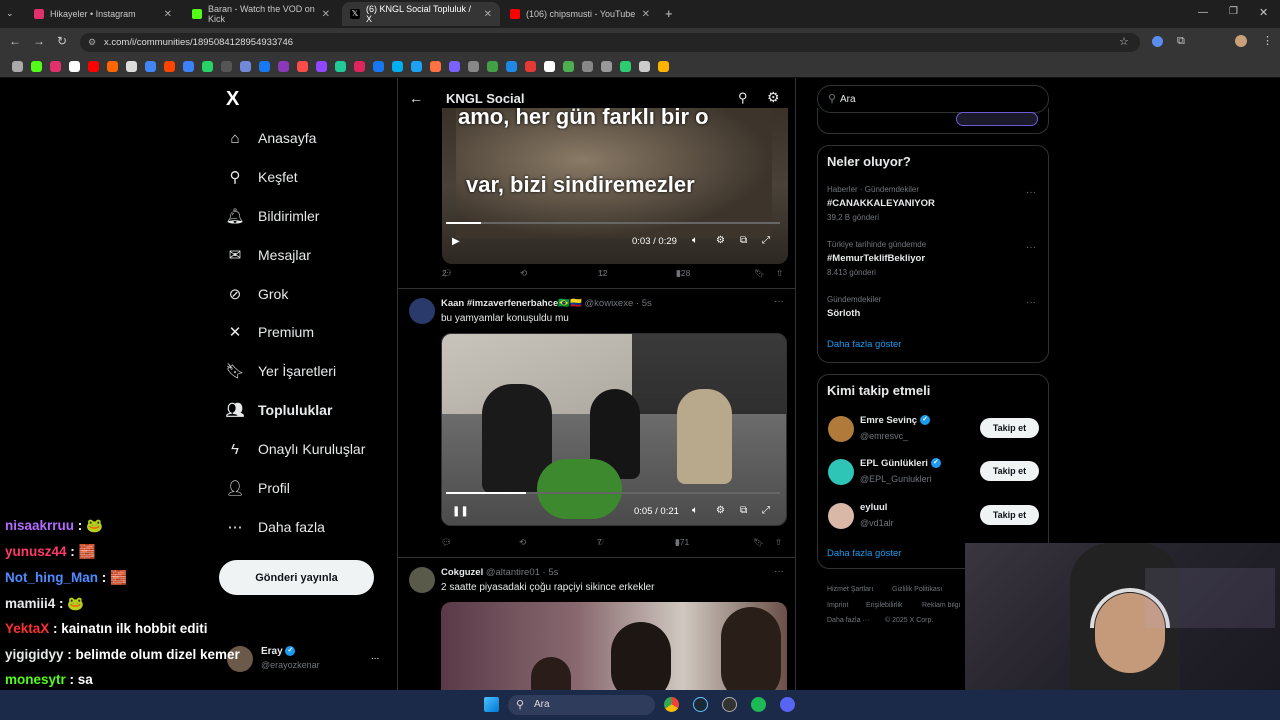  I want to click on steam-icon, so click(700, 704).